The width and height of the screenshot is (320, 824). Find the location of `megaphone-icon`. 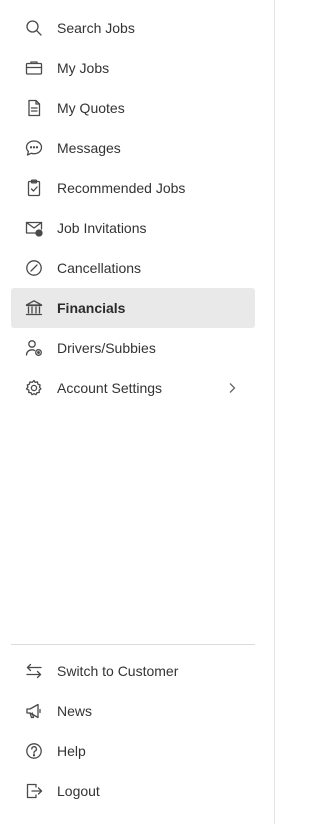

megaphone-icon is located at coordinates (34, 711).